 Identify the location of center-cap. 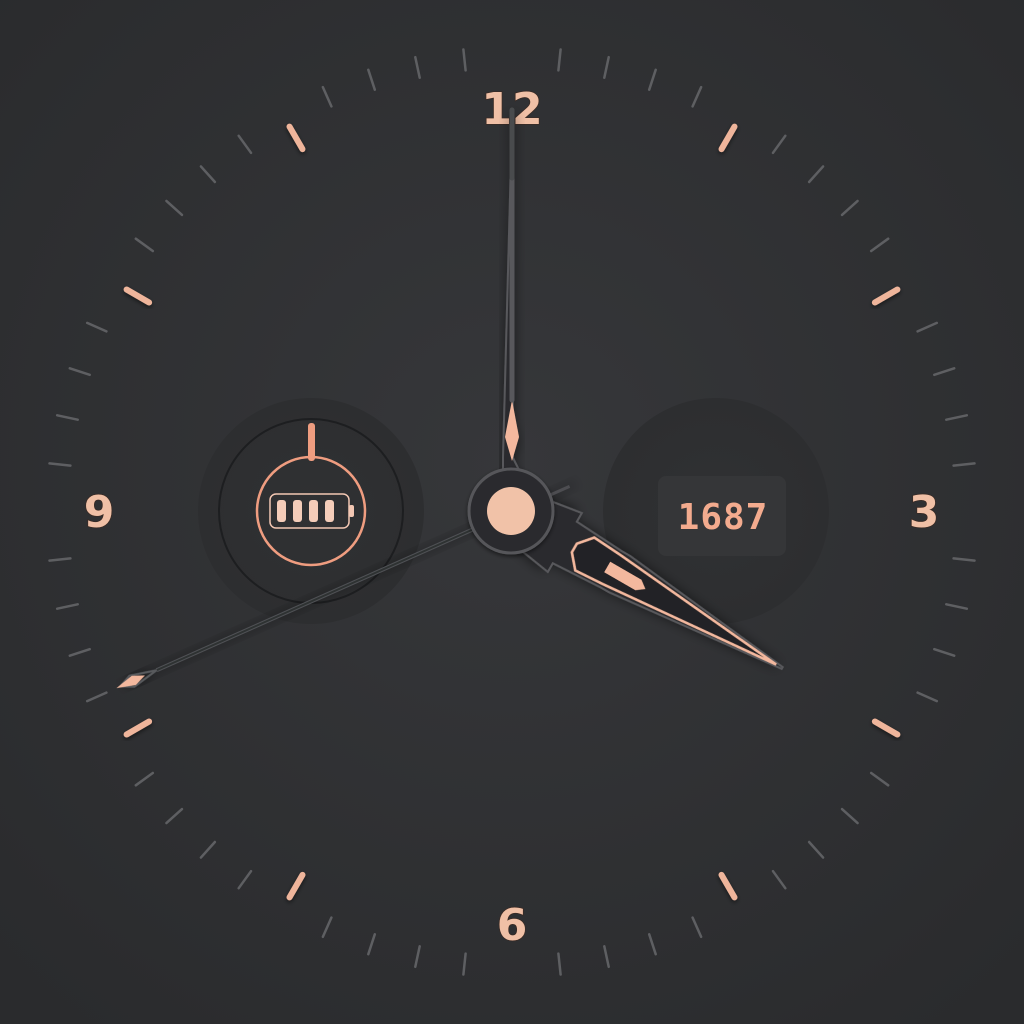
(511, 511).